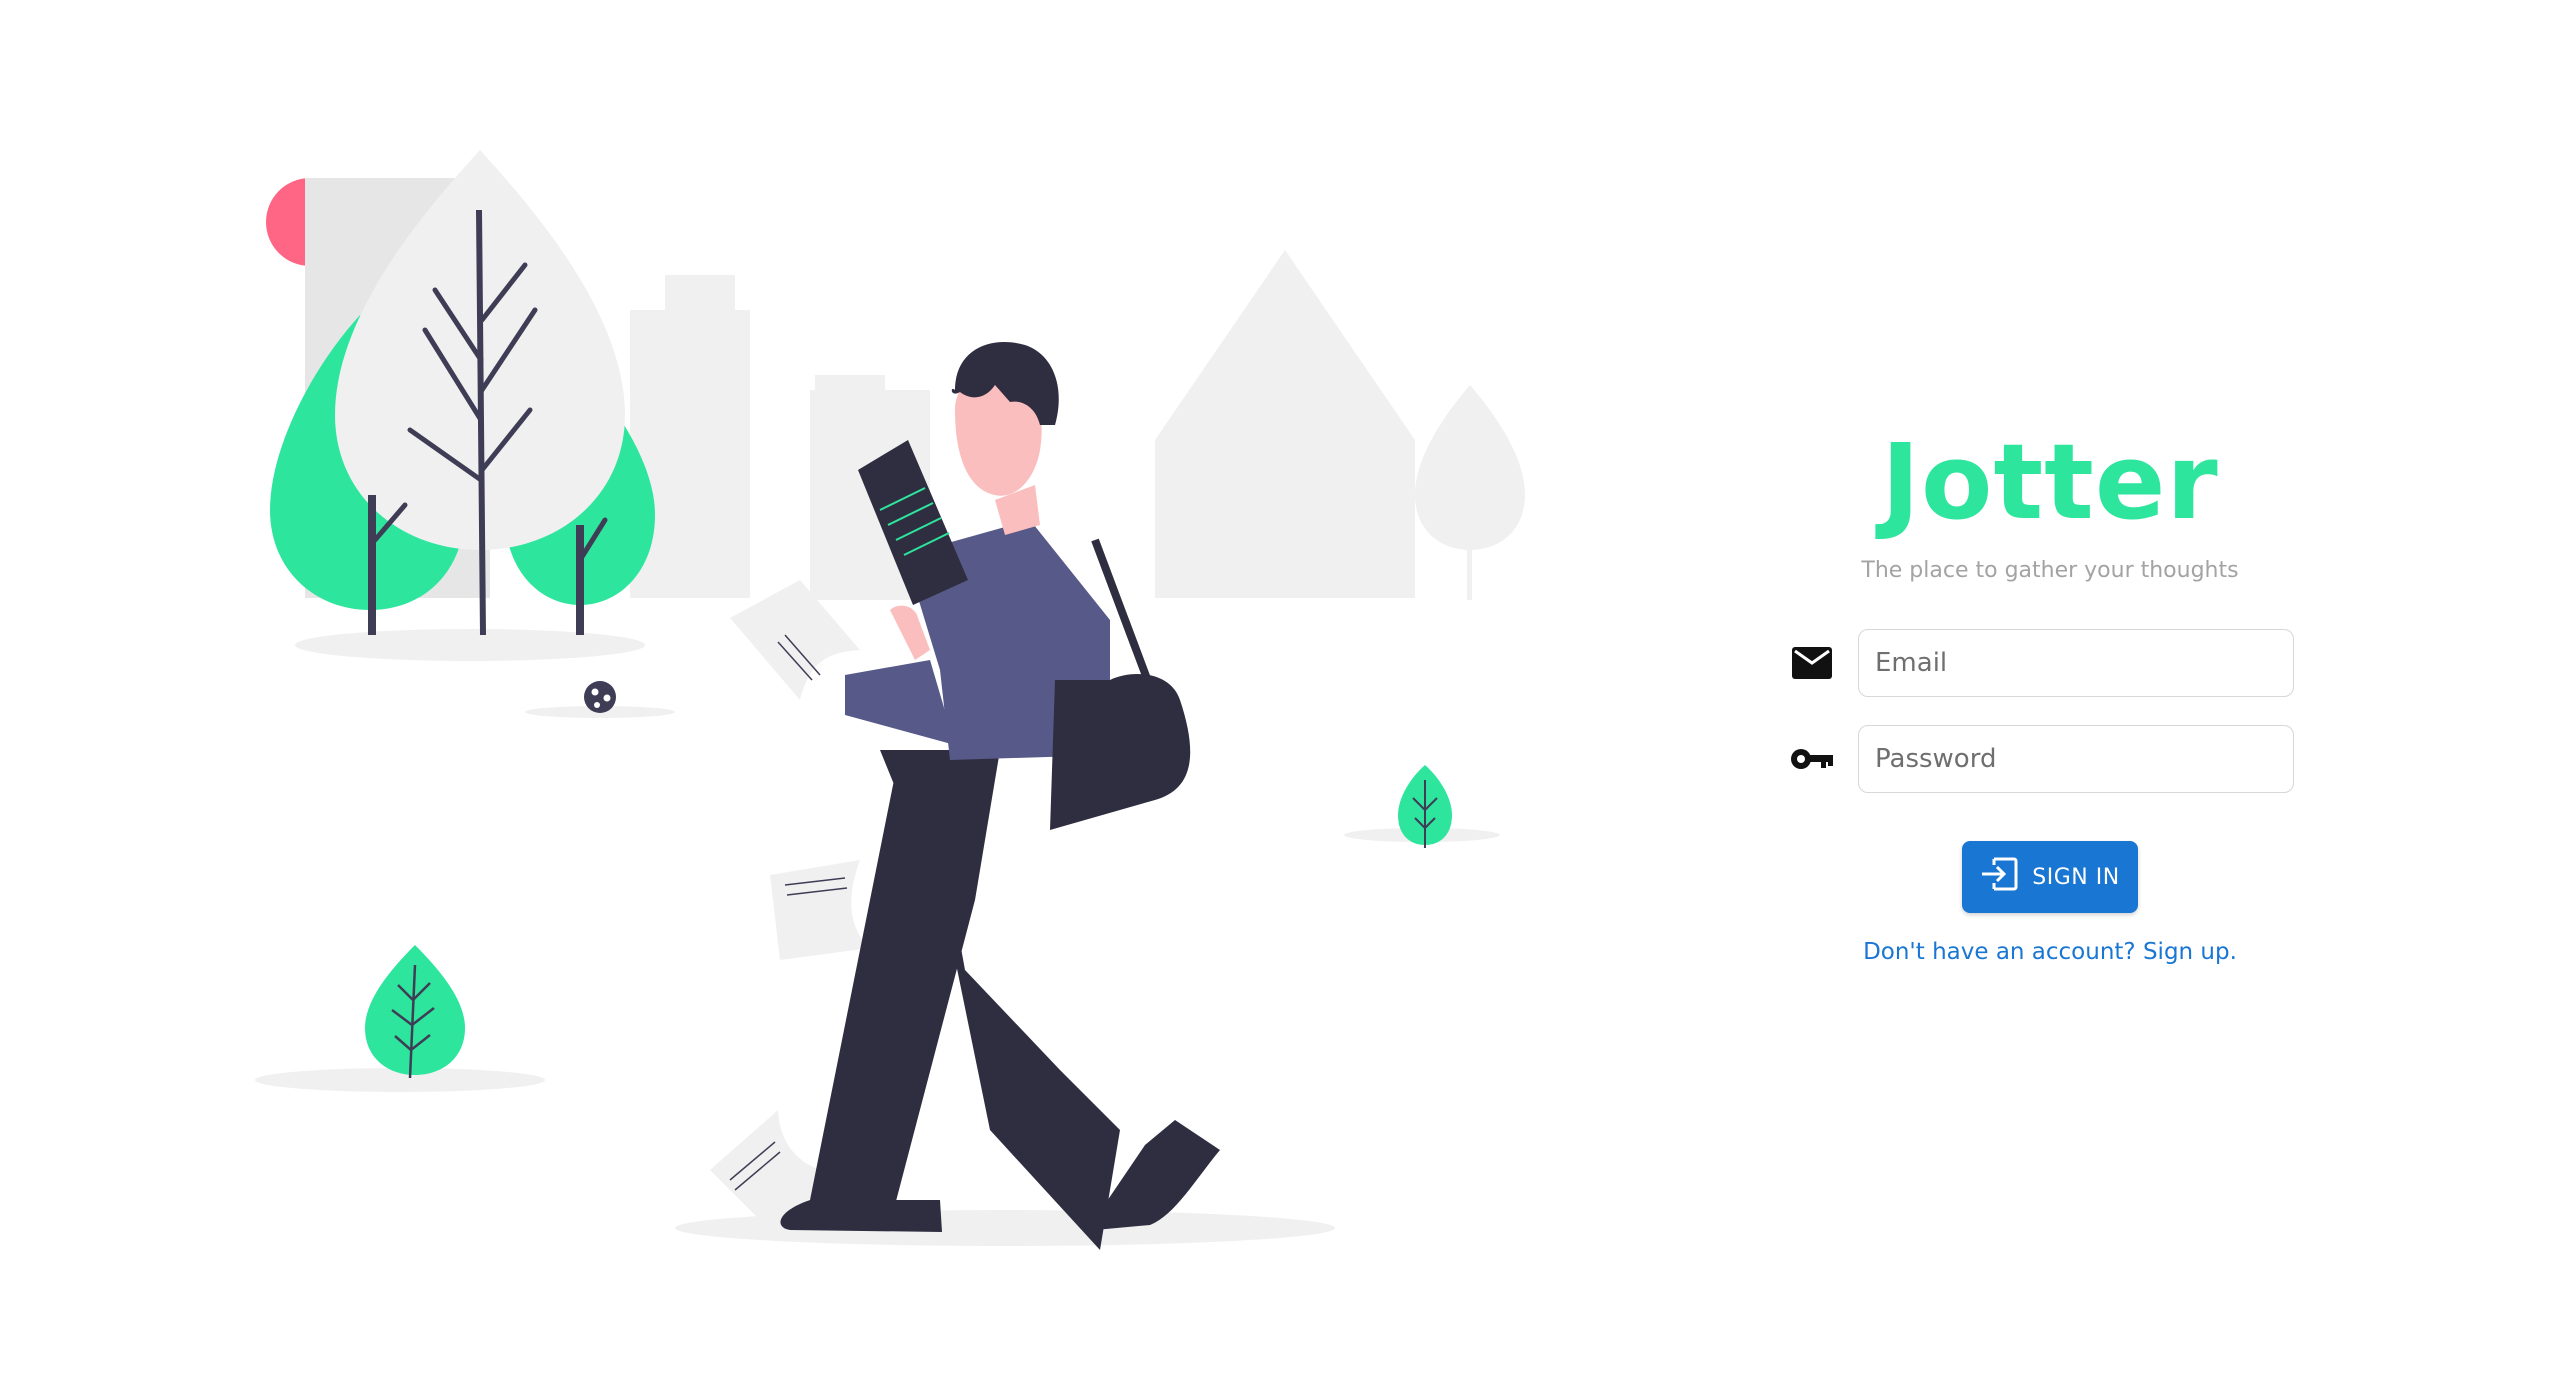  What do you see at coordinates (2076, 877) in the screenshot?
I see `sign-in-label: SIGN IN` at bounding box center [2076, 877].